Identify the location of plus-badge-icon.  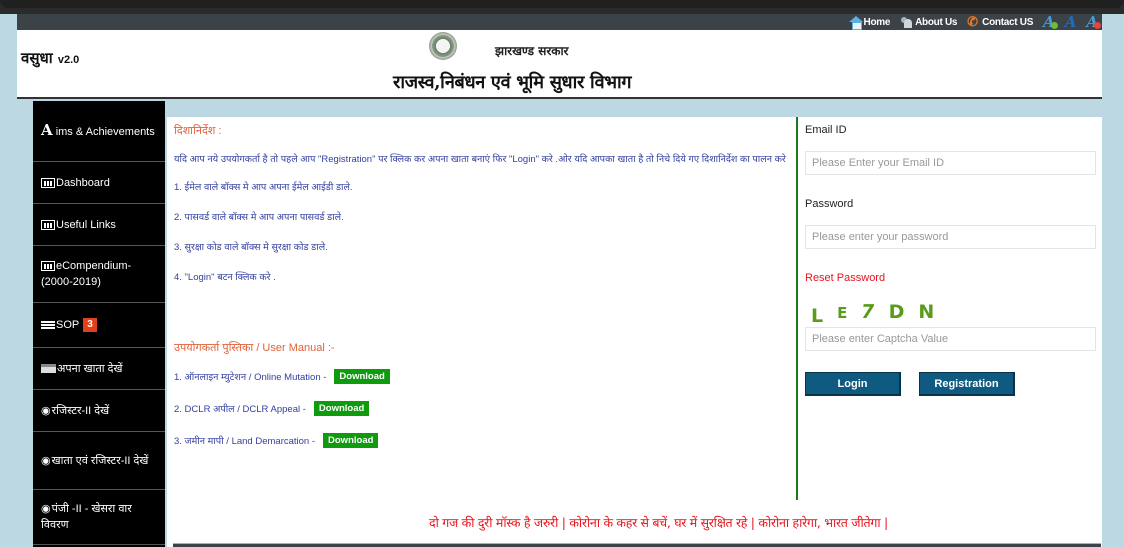
(1054, 25).